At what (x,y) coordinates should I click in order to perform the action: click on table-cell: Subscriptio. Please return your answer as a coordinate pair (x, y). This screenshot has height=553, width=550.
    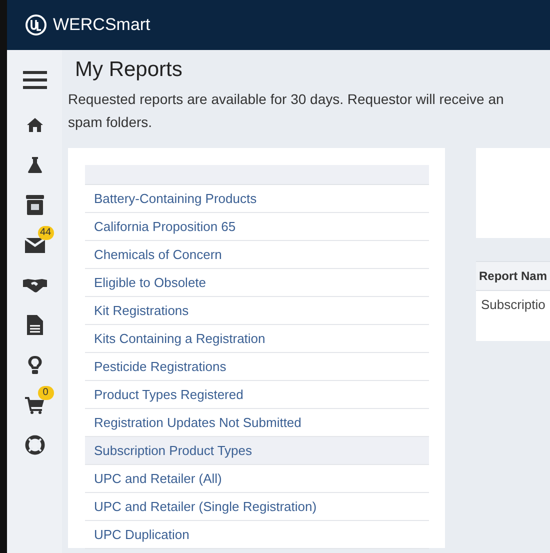
    Looking at the image, I should click on (513, 316).